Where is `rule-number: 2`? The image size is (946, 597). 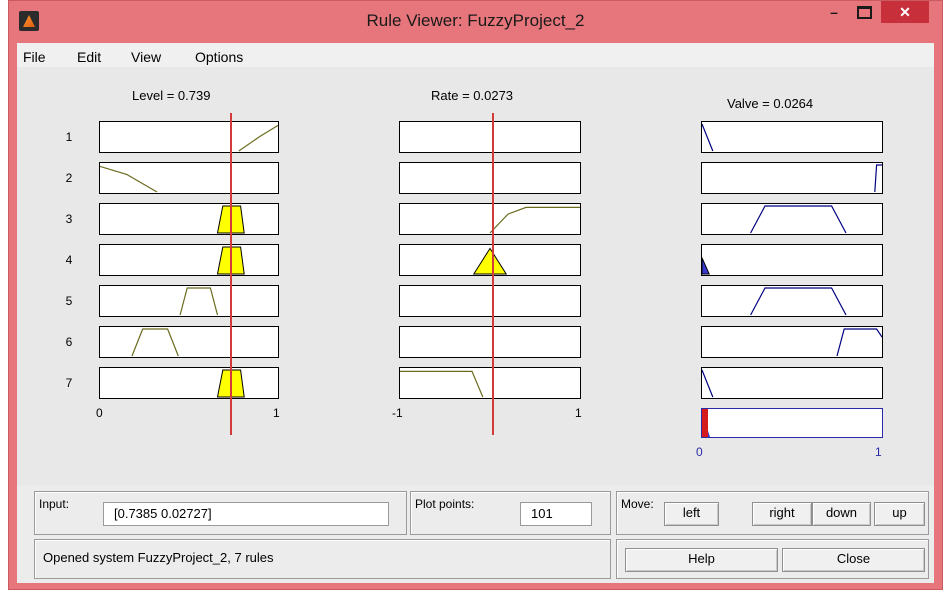 rule-number: 2 is located at coordinates (69, 178).